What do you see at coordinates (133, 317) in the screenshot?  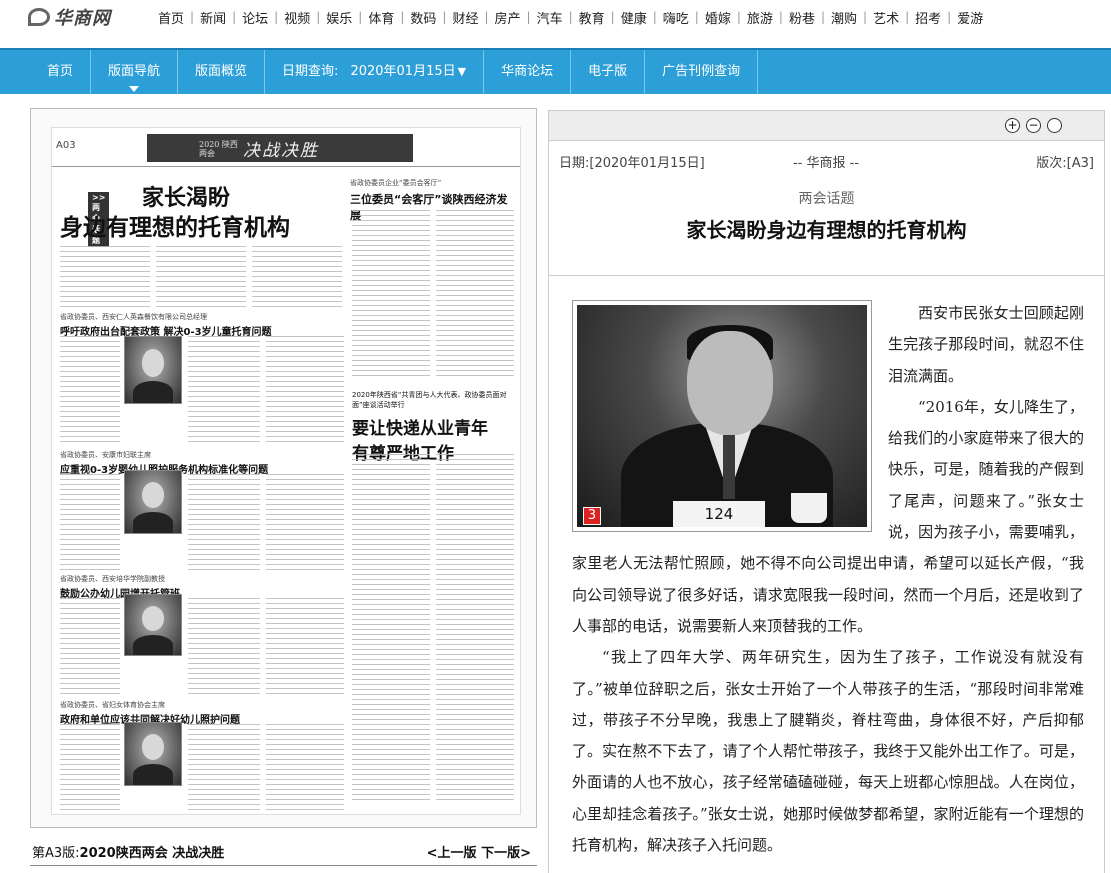 I see `story-kicker: 省政协委员、西安仁人英森餐饮有限公司总经理` at bounding box center [133, 317].